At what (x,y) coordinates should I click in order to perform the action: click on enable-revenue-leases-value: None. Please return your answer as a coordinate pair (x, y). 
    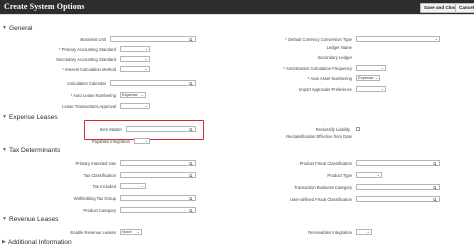
    Looking at the image, I should click on (127, 231).